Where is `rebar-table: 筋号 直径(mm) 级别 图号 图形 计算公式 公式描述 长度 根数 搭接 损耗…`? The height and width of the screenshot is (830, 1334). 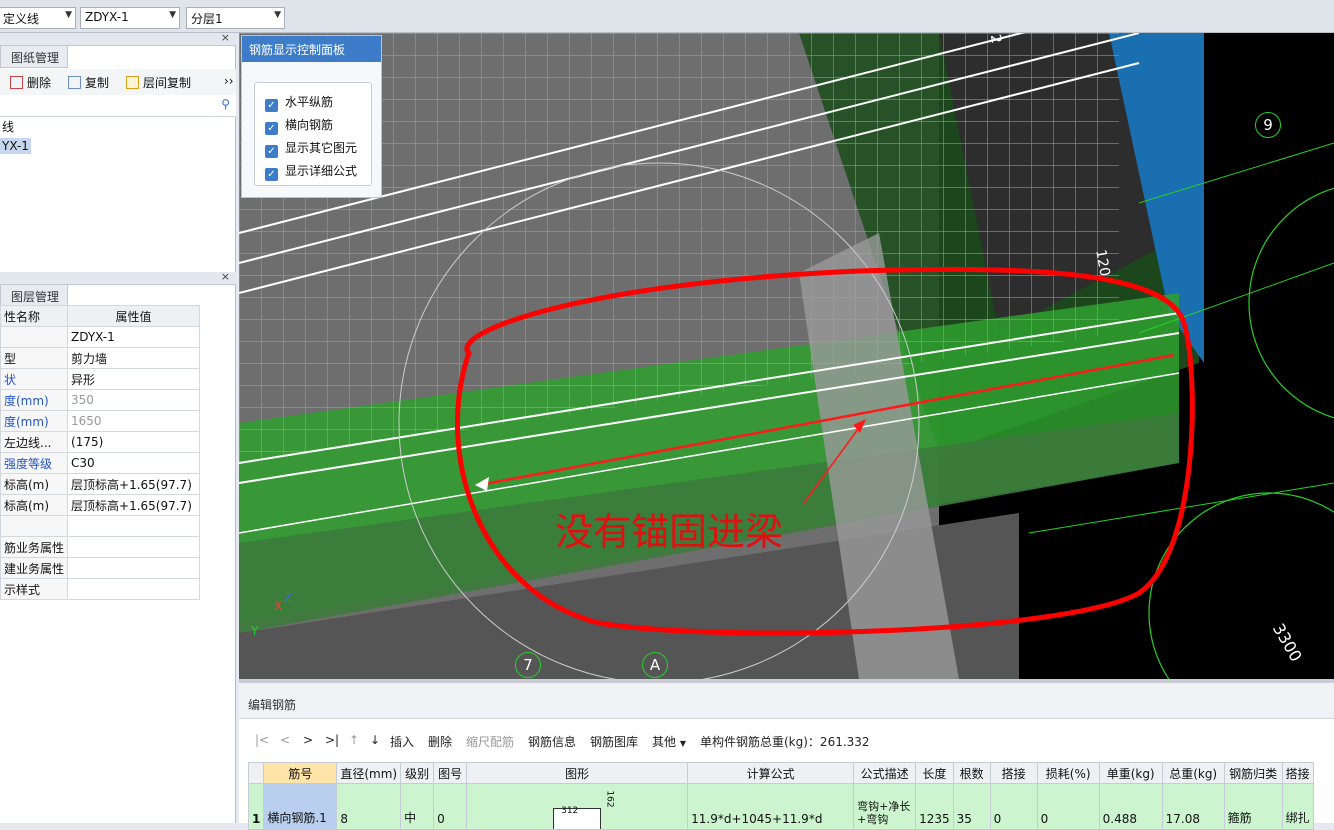
rebar-table: 筋号 直径(mm) 级别 图号 图形 计算公式 公式描述 长度 根数 搭接 损耗… is located at coordinates (780, 796).